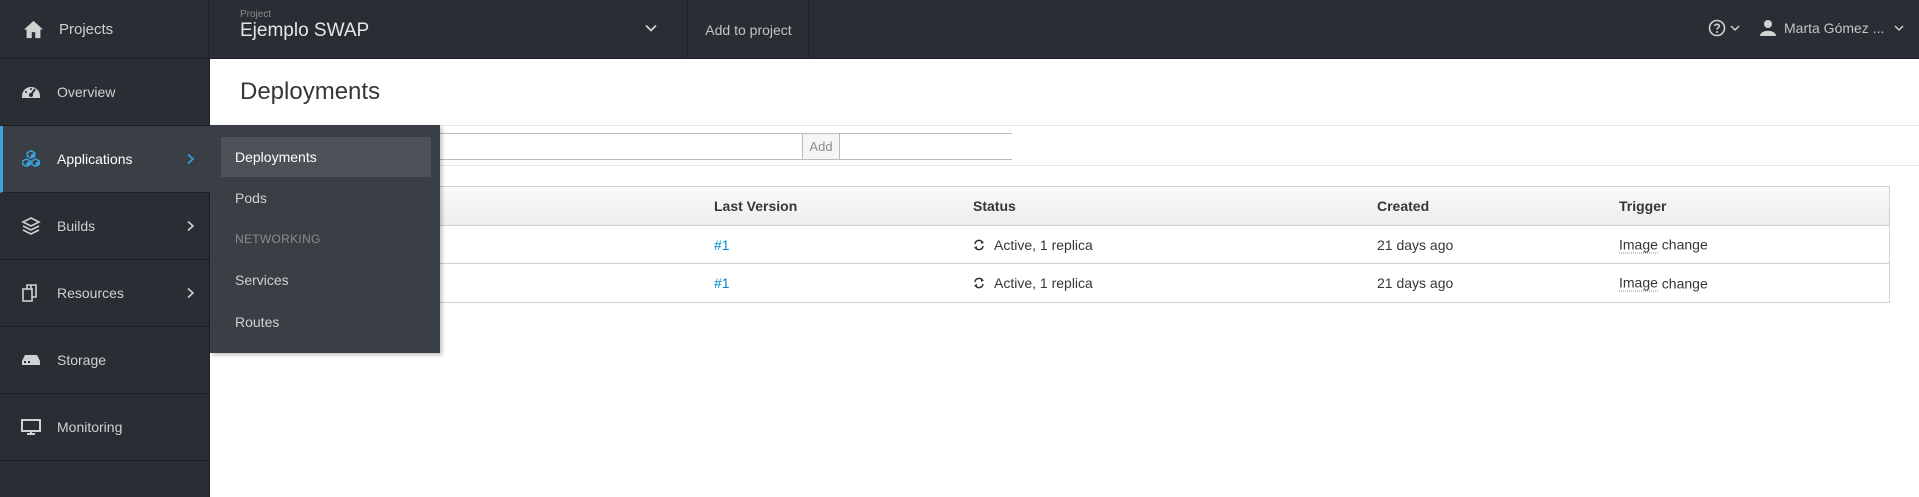 The height and width of the screenshot is (497, 1919). I want to click on dashboard-icon, so click(31, 92).